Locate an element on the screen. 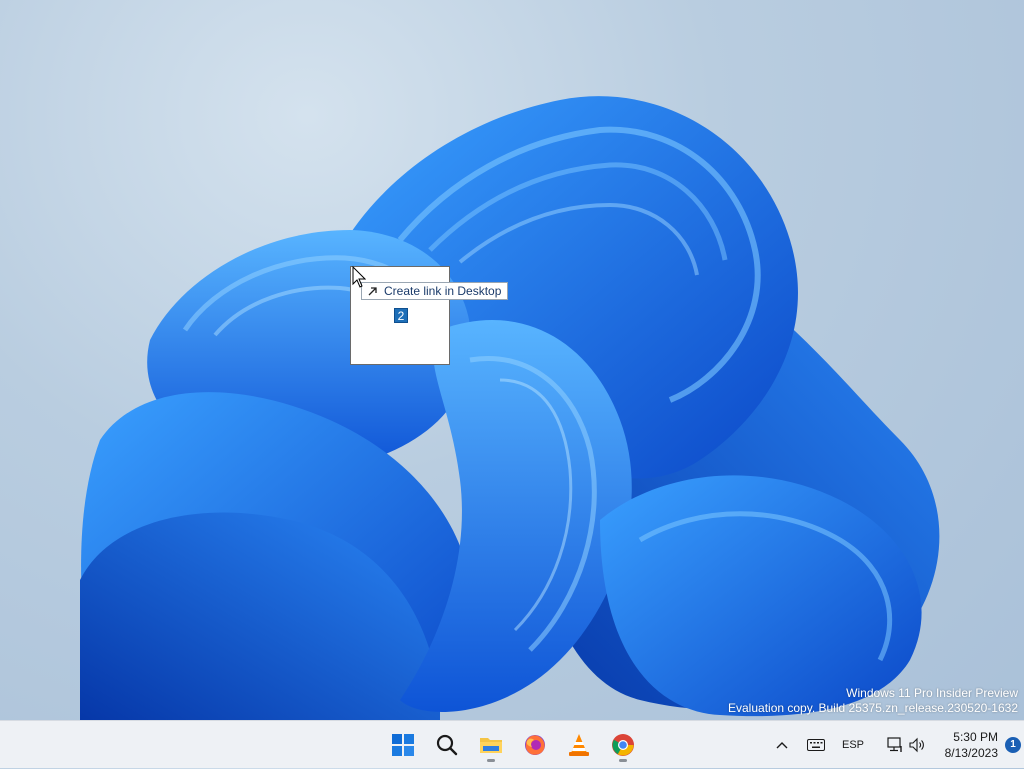 Image resolution: width=1024 pixels, height=769 pixels. folder-icon is located at coordinates (491, 745).